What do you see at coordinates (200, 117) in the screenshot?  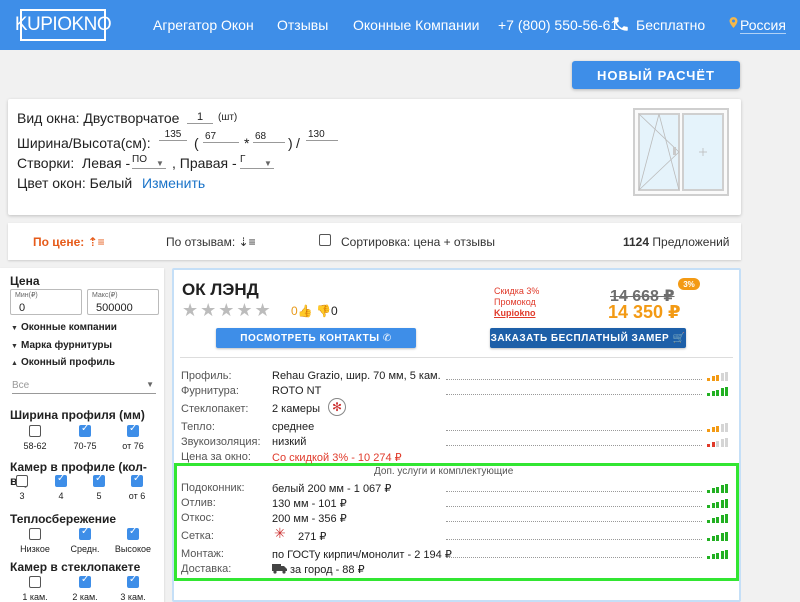 I see `quantity-input: 1` at bounding box center [200, 117].